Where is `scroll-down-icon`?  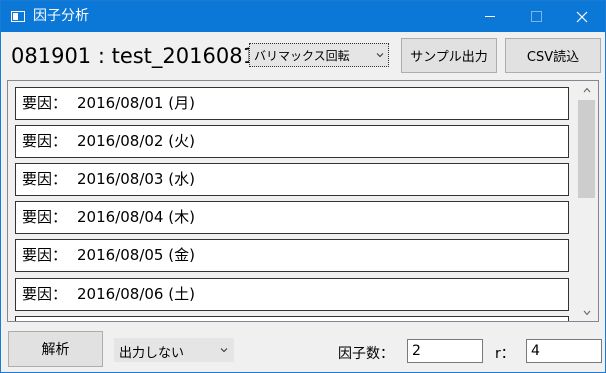 scroll-down-icon is located at coordinates (586, 312).